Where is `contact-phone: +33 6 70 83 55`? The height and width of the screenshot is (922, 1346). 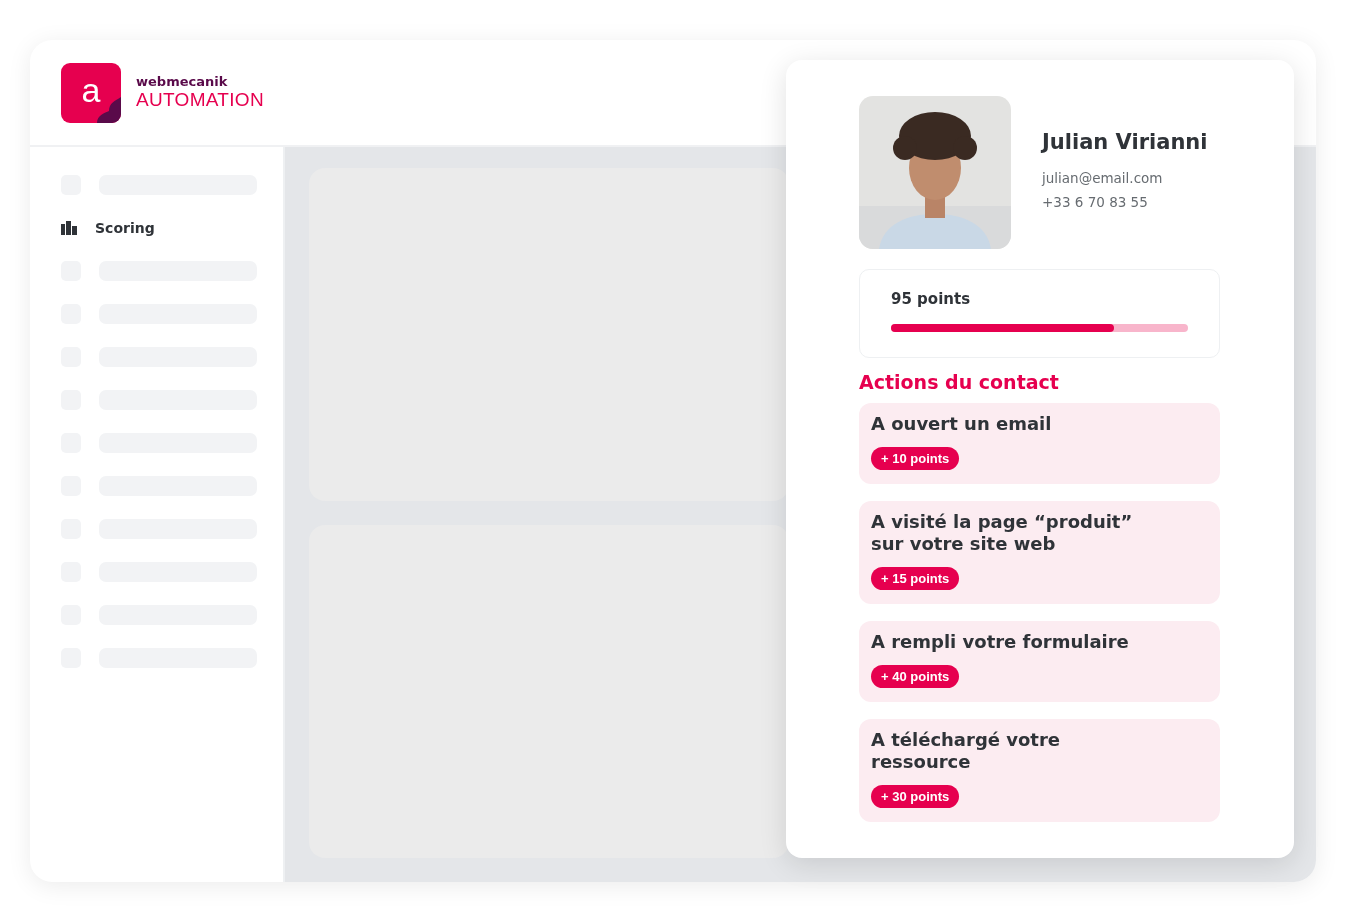
contact-phone: +33 6 70 83 55 is located at coordinates (1095, 202).